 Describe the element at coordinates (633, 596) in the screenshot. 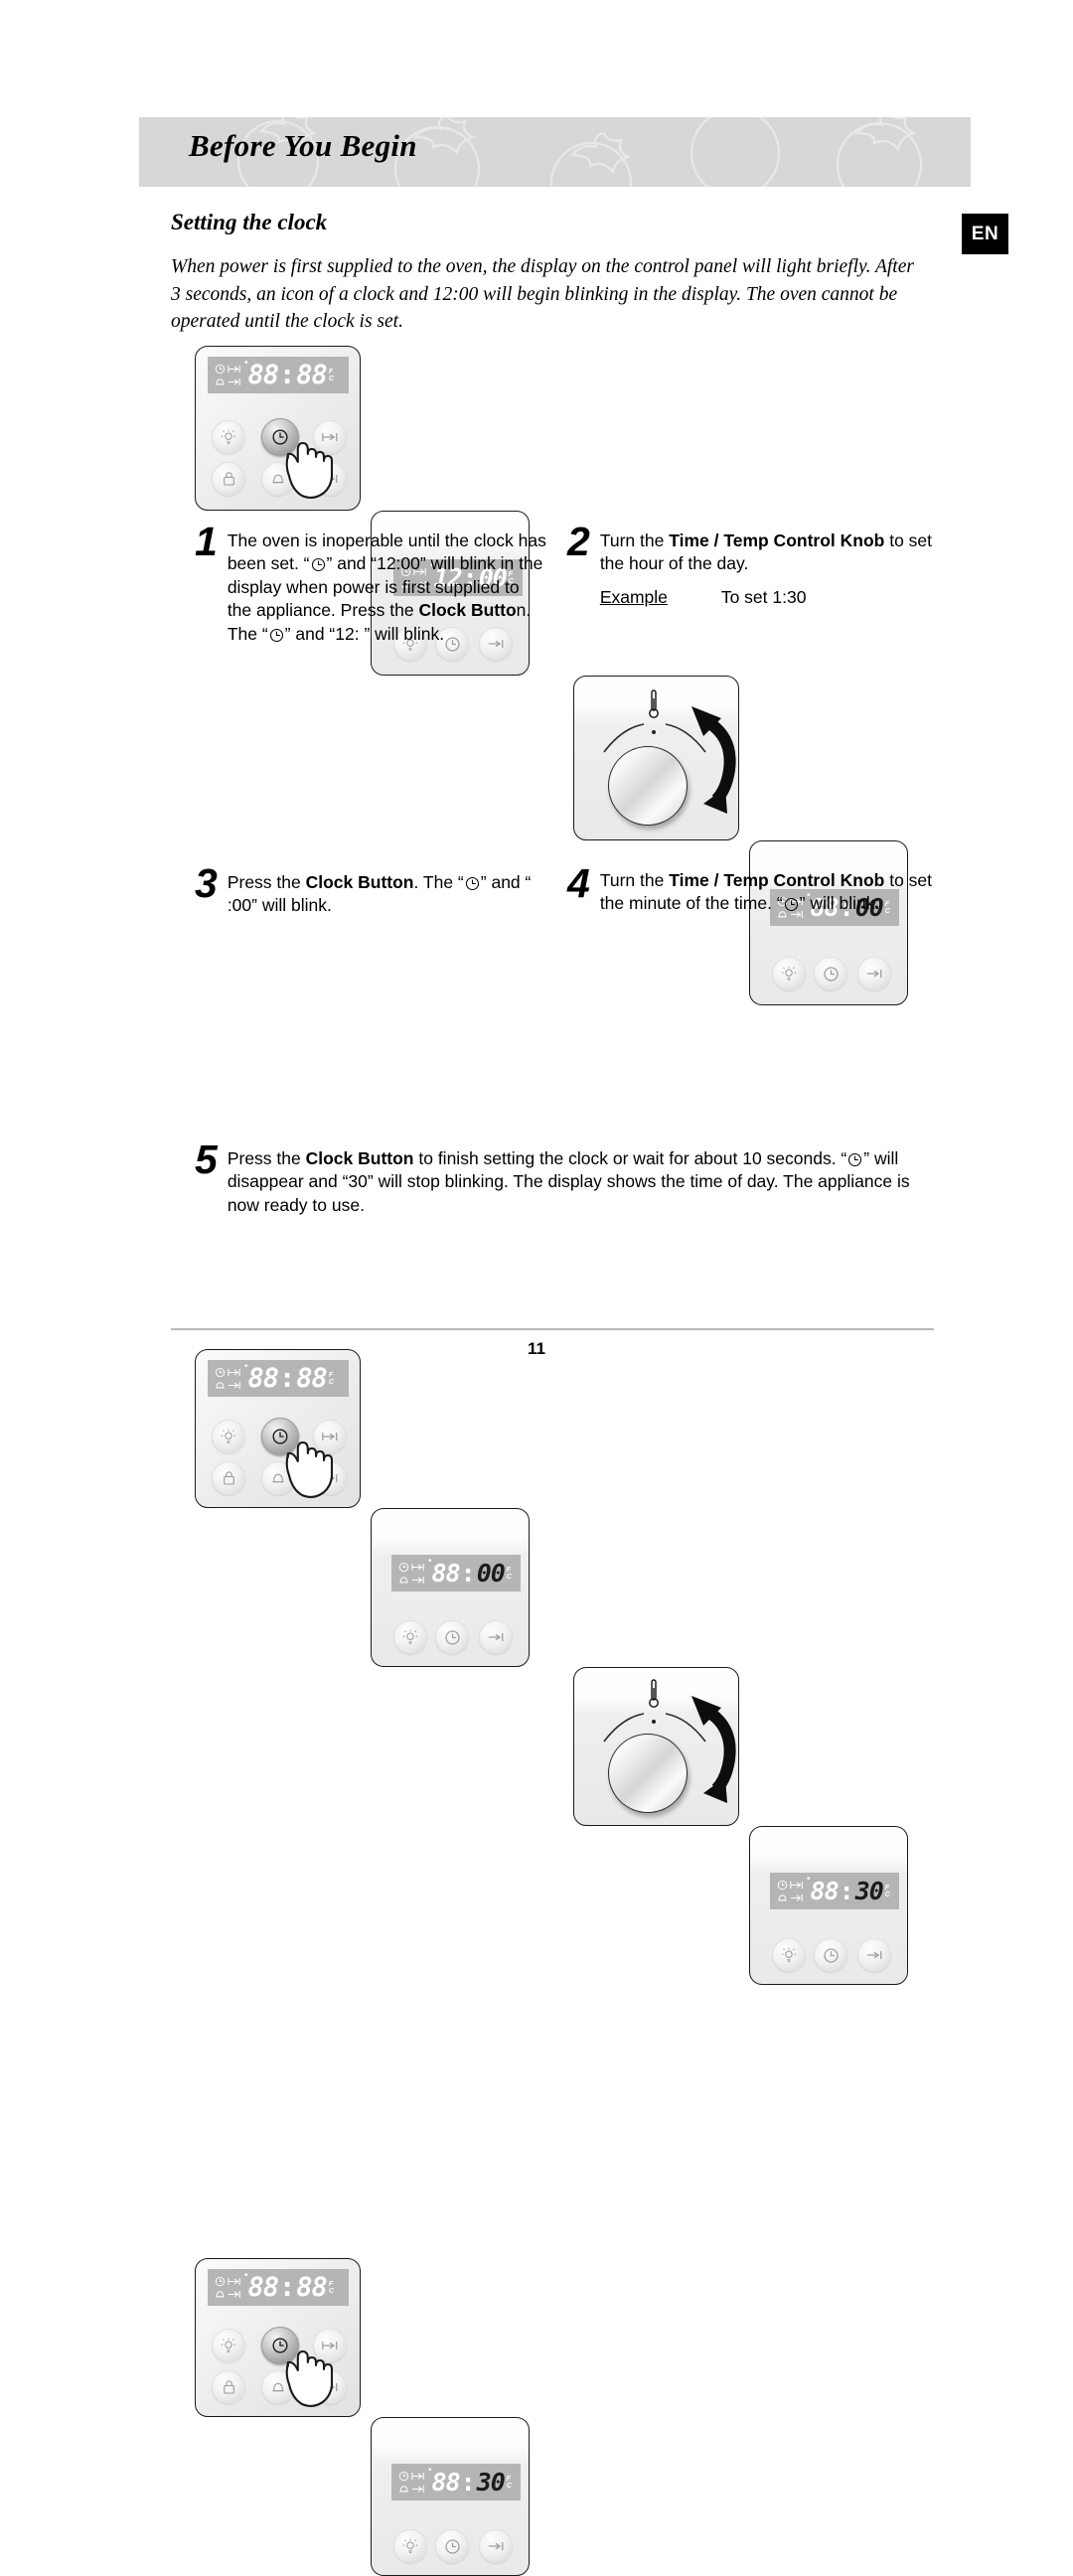

I see `example-label: Example` at that location.